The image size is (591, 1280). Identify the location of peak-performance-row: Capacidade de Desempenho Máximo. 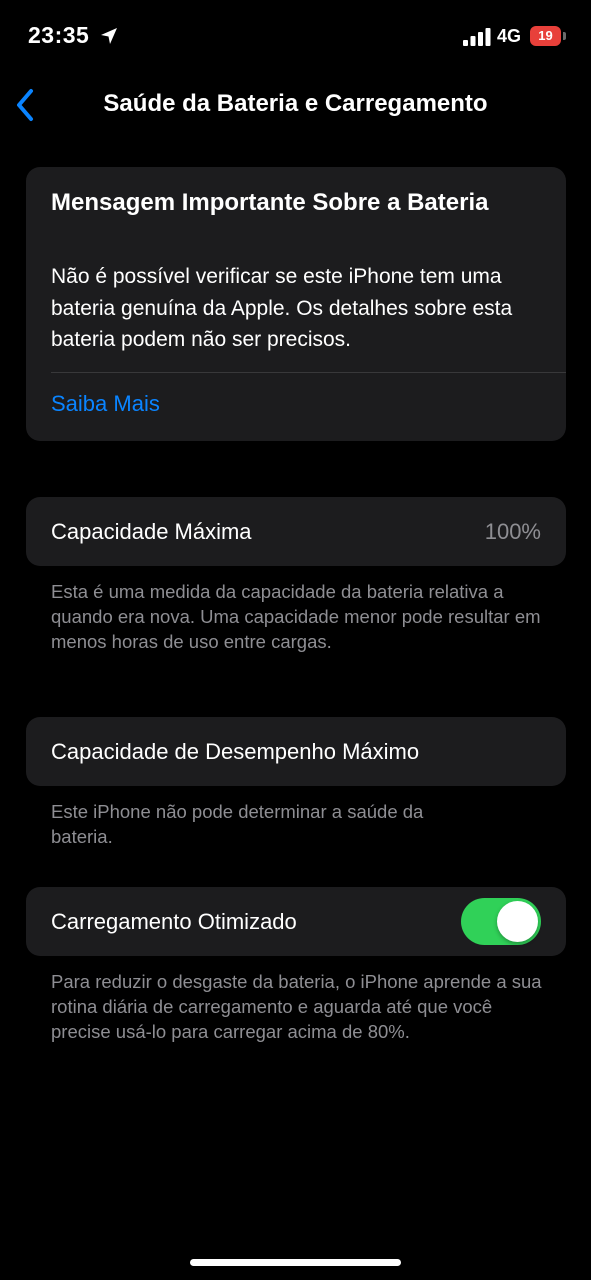
(296, 751).